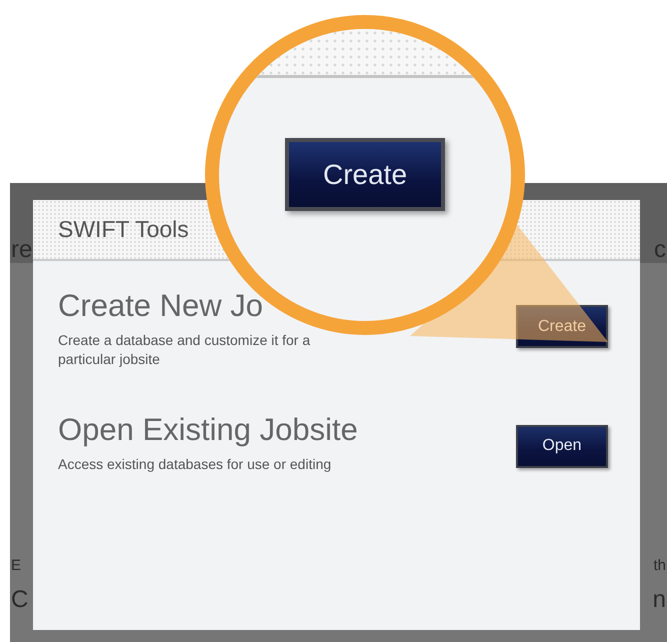  What do you see at coordinates (19, 600) in the screenshot?
I see `background-text: C` at bounding box center [19, 600].